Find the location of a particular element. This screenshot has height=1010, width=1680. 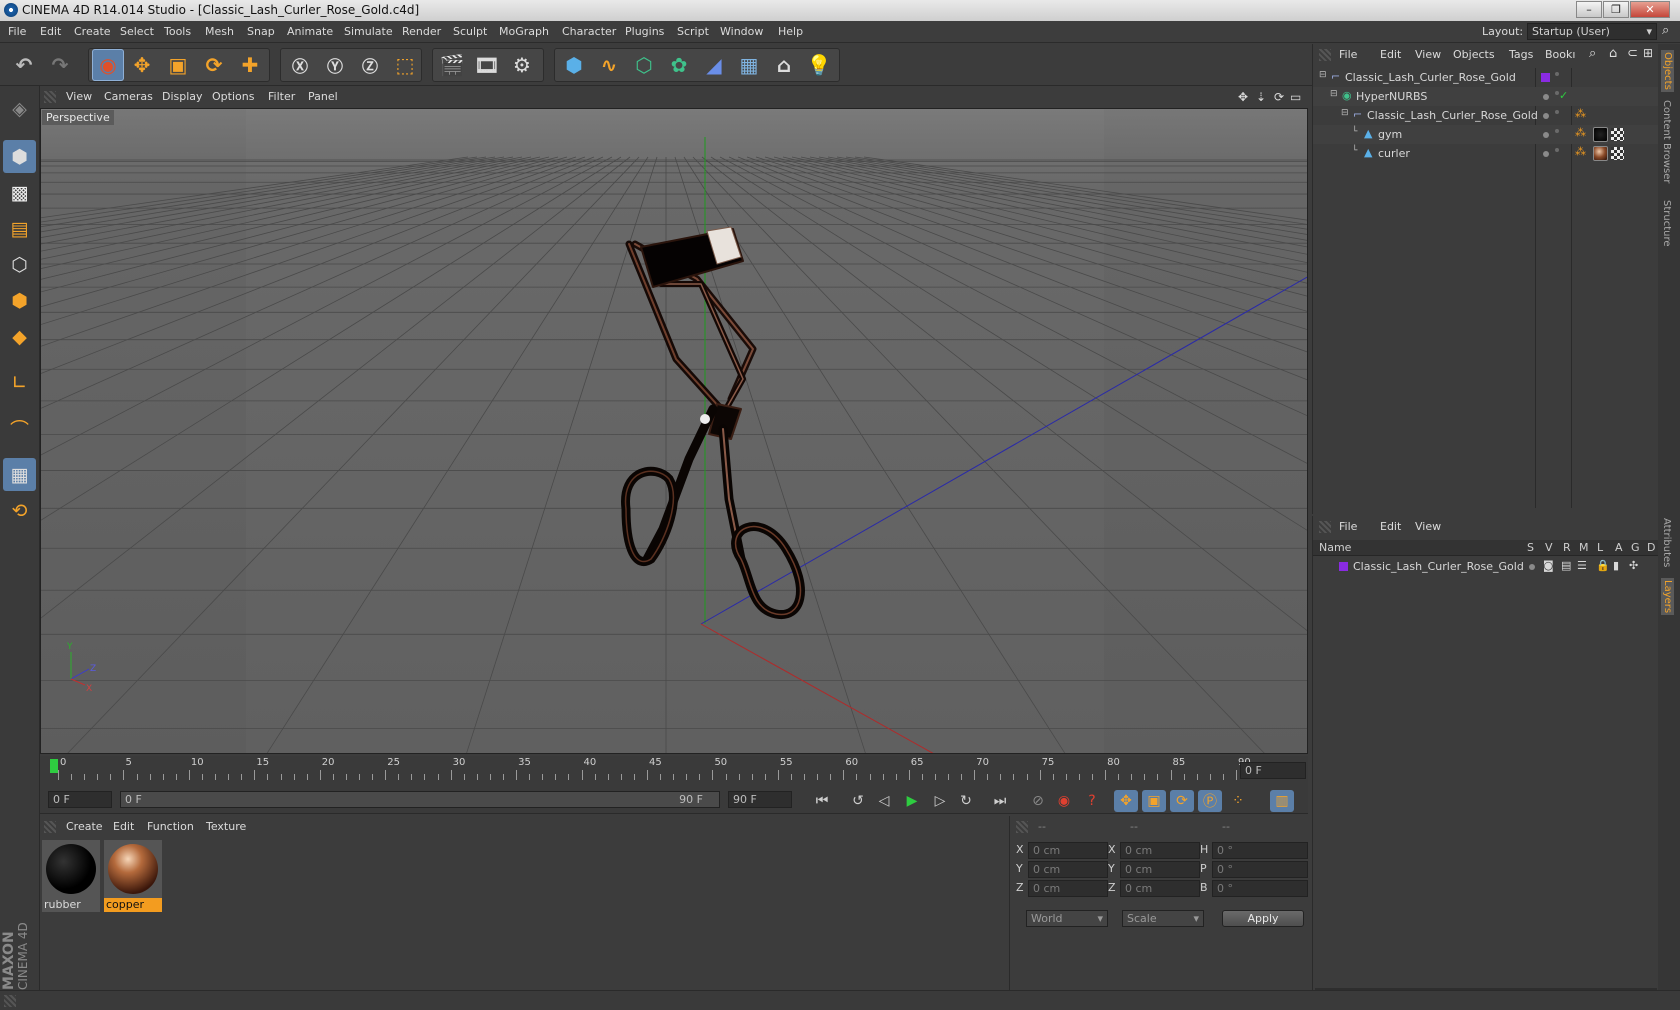

menu-character: Character is located at coordinates (589, 31).